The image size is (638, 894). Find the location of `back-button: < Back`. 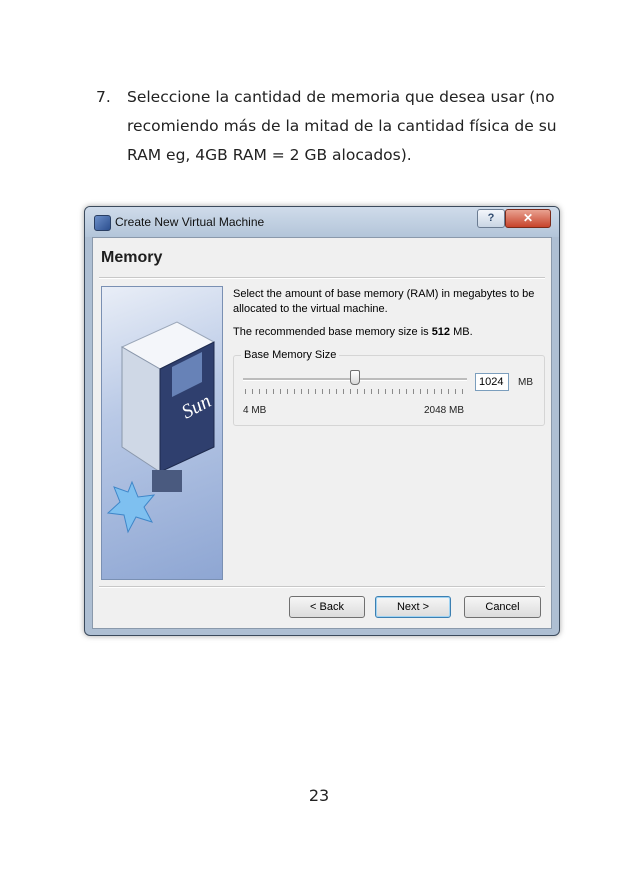

back-button: < Back is located at coordinates (327, 607).